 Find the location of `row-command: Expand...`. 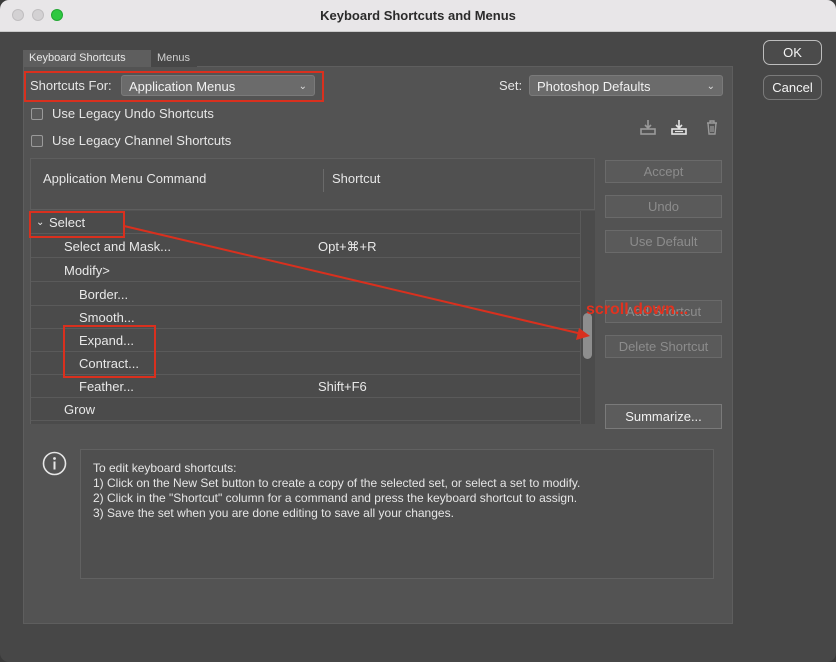

row-command: Expand... is located at coordinates (106, 340).